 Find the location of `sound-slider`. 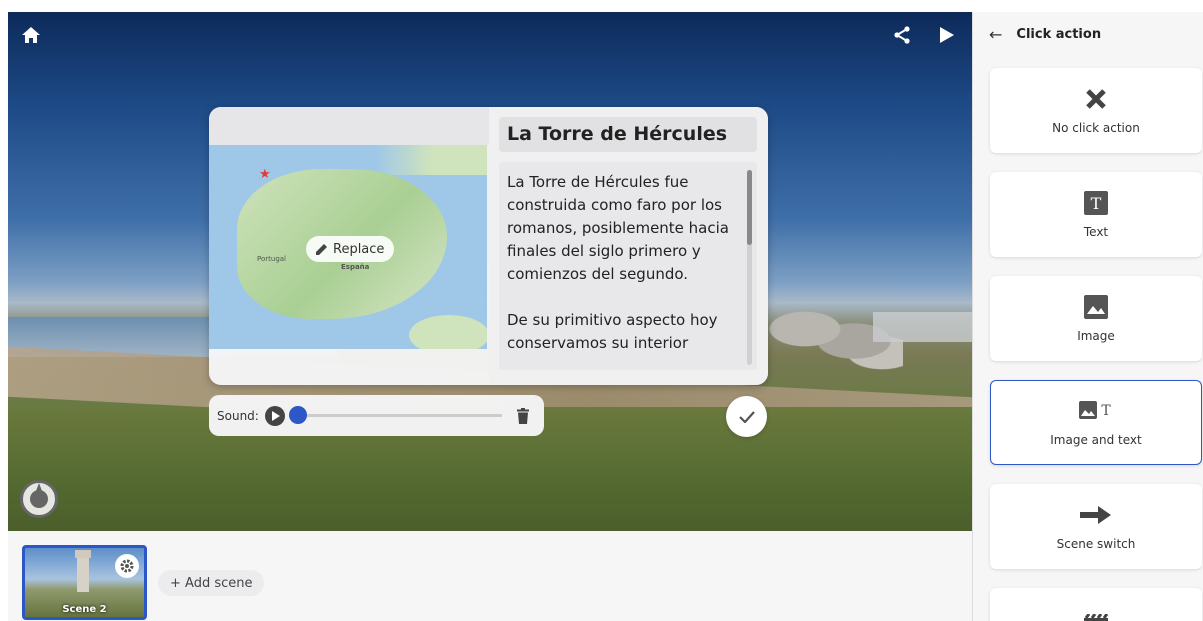

sound-slider is located at coordinates (395, 415).